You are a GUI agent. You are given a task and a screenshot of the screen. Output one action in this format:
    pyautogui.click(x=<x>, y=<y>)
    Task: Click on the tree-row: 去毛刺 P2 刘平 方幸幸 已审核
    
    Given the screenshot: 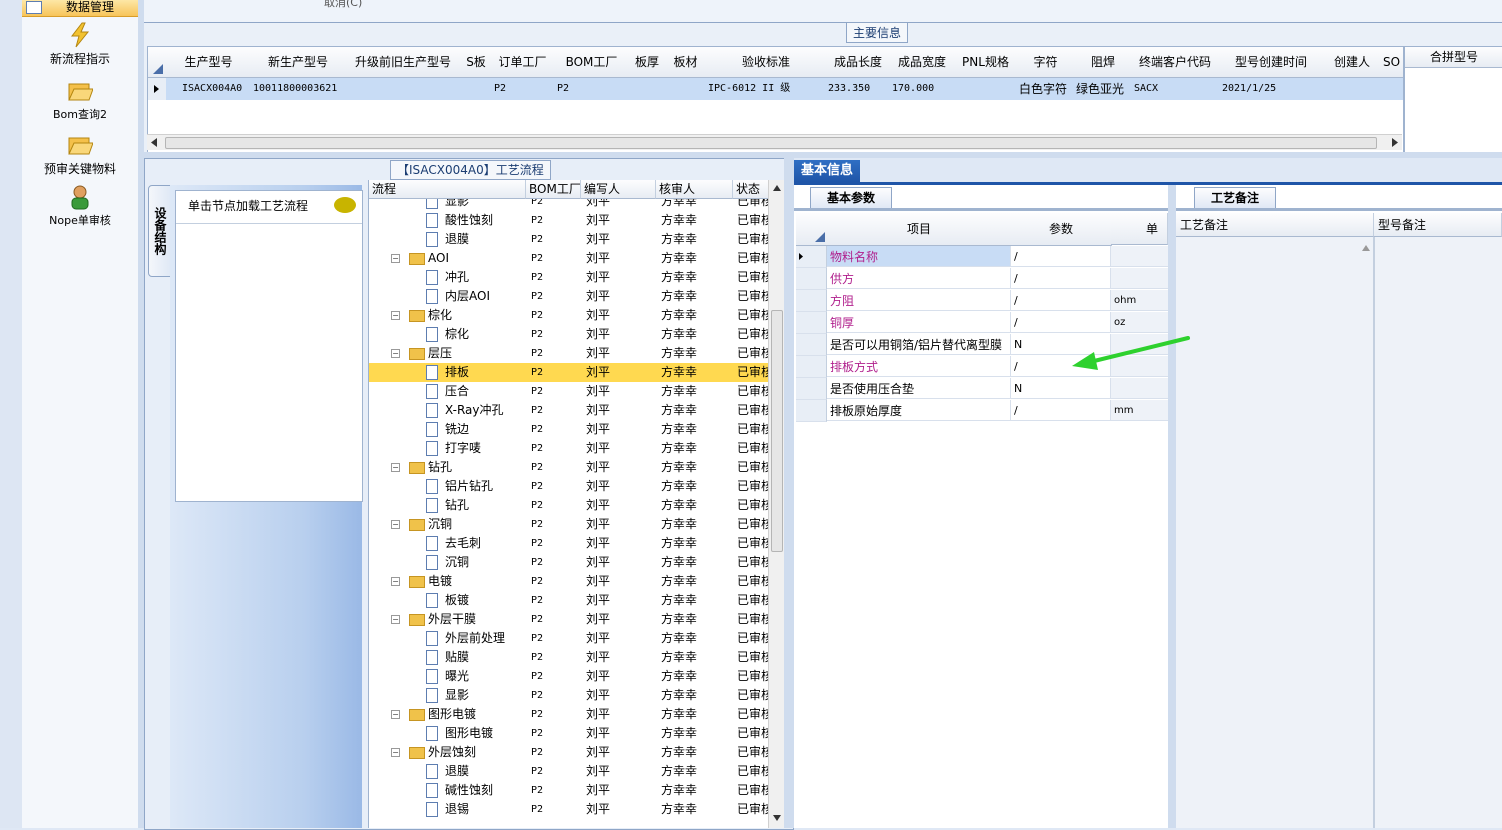 What is the action you would take?
    pyautogui.click(x=569, y=543)
    